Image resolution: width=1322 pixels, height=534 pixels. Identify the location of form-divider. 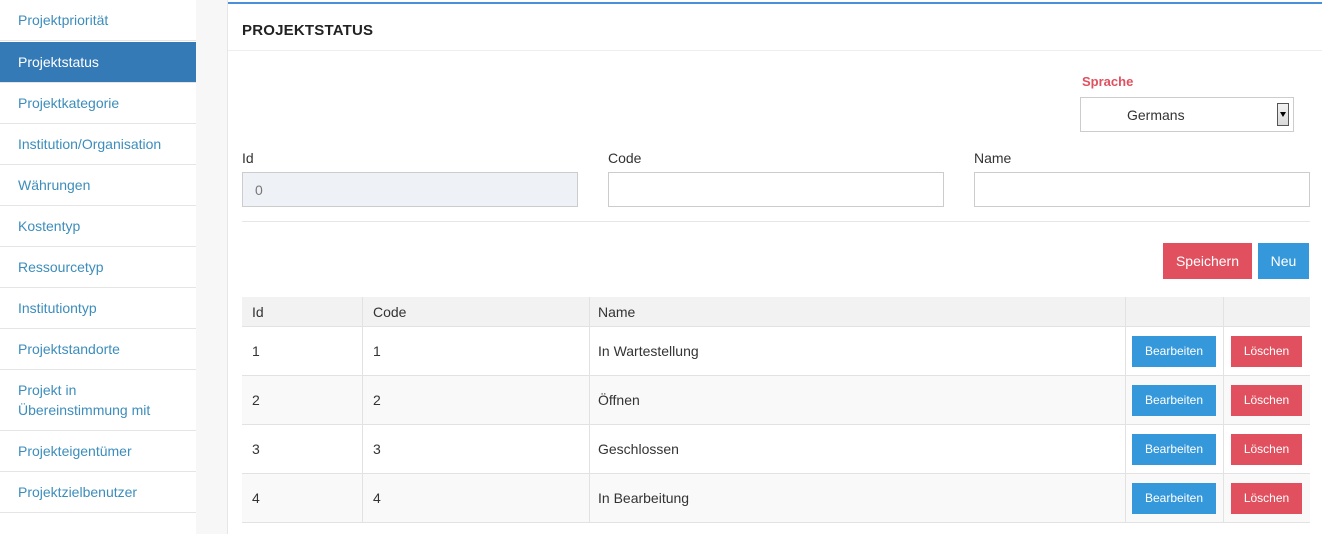
(776, 221).